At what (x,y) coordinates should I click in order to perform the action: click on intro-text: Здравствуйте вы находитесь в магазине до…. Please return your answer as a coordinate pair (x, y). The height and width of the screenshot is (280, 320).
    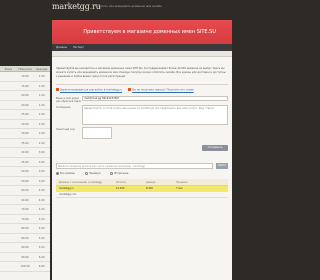
    Looking at the image, I should click on (141, 72).